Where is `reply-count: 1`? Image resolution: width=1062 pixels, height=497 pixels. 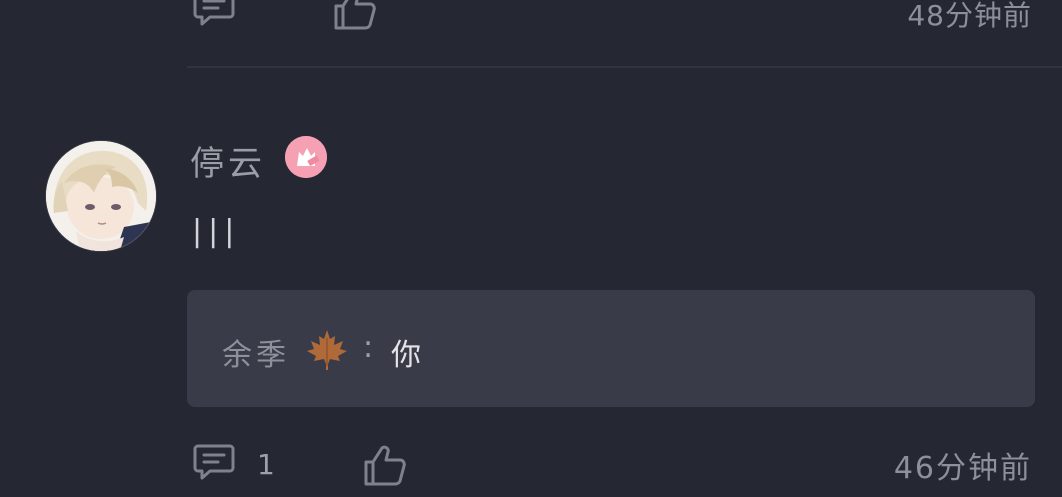 reply-count: 1 is located at coordinates (266, 464).